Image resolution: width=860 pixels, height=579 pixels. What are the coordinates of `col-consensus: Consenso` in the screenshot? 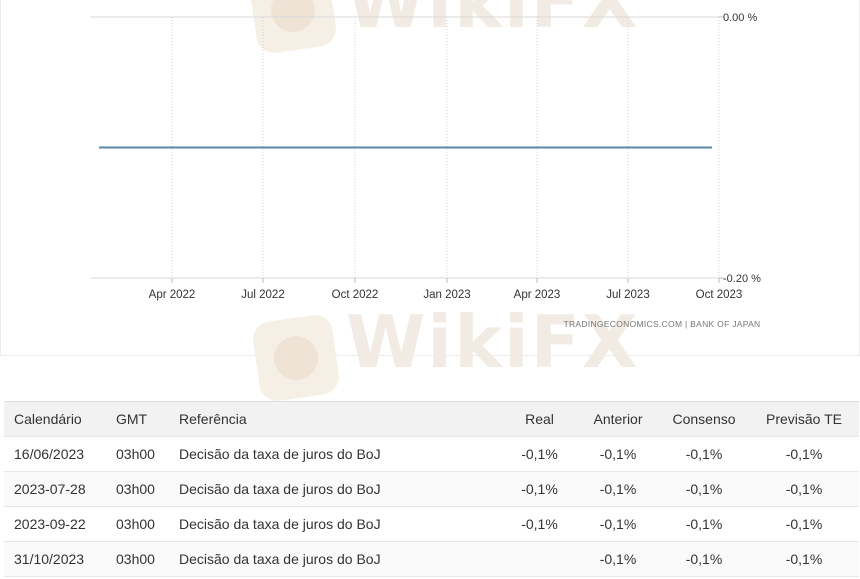 It's located at (704, 419).